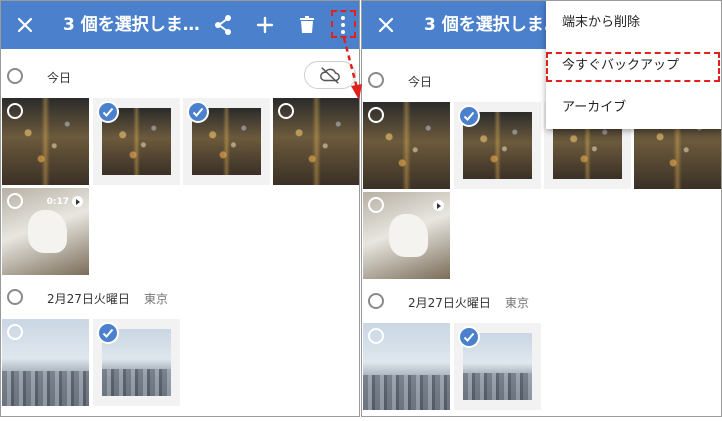 The image size is (722, 421). What do you see at coordinates (45, 231) in the screenshot?
I see `video-thumbnail: 0:17` at bounding box center [45, 231].